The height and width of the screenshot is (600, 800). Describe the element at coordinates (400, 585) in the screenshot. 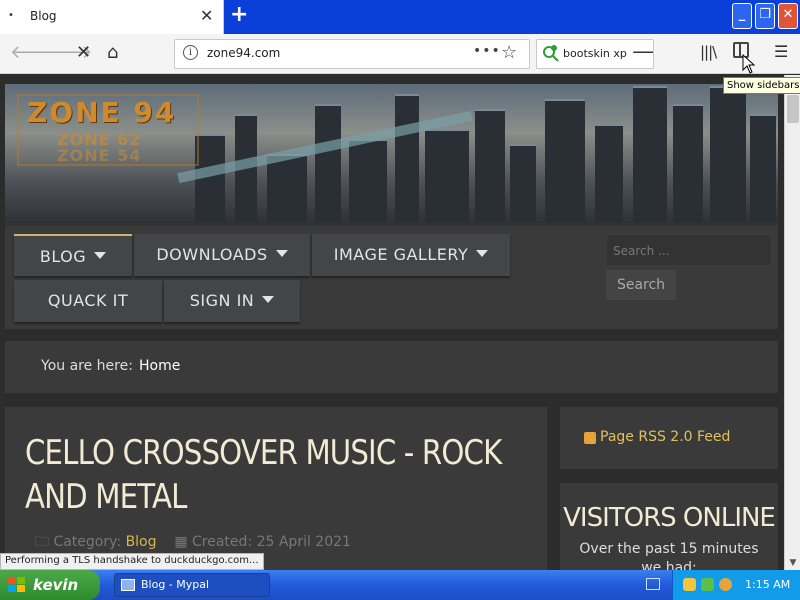

I see `taskbar: kevin Blog - Mypal 1:15 AM` at that location.